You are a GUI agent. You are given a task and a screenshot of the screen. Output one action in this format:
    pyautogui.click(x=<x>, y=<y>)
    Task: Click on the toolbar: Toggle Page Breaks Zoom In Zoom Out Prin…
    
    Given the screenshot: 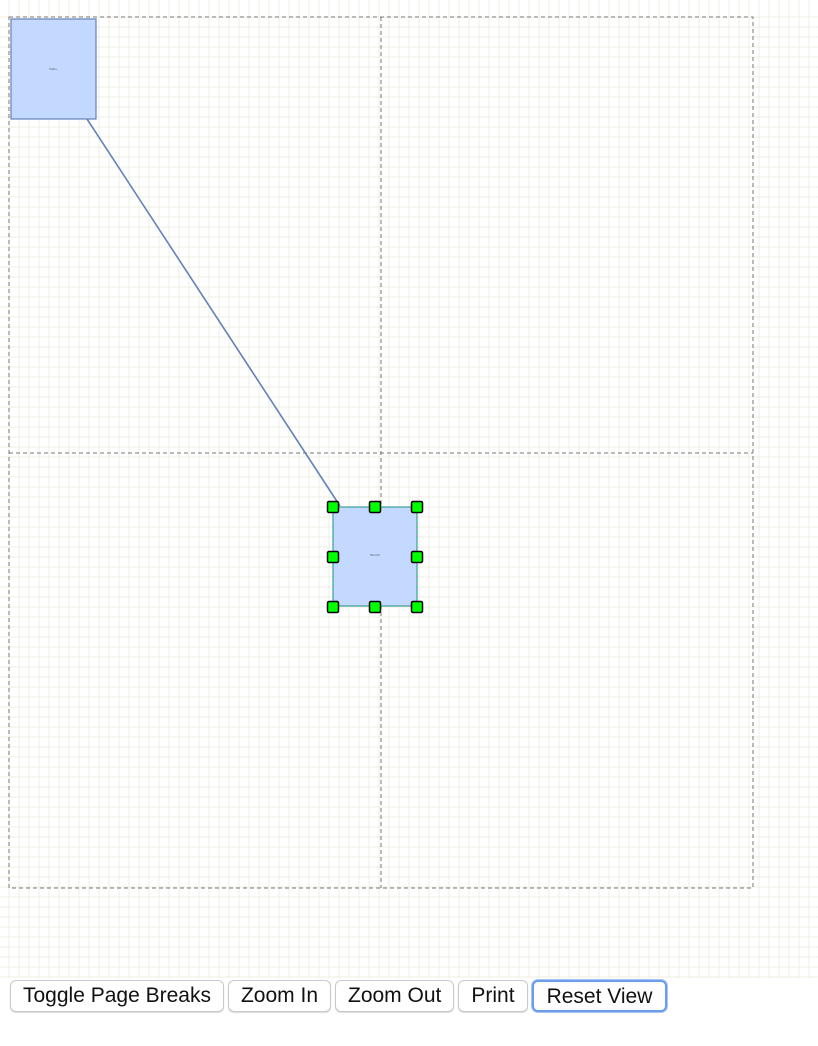 What is the action you would take?
    pyautogui.click(x=339, y=996)
    